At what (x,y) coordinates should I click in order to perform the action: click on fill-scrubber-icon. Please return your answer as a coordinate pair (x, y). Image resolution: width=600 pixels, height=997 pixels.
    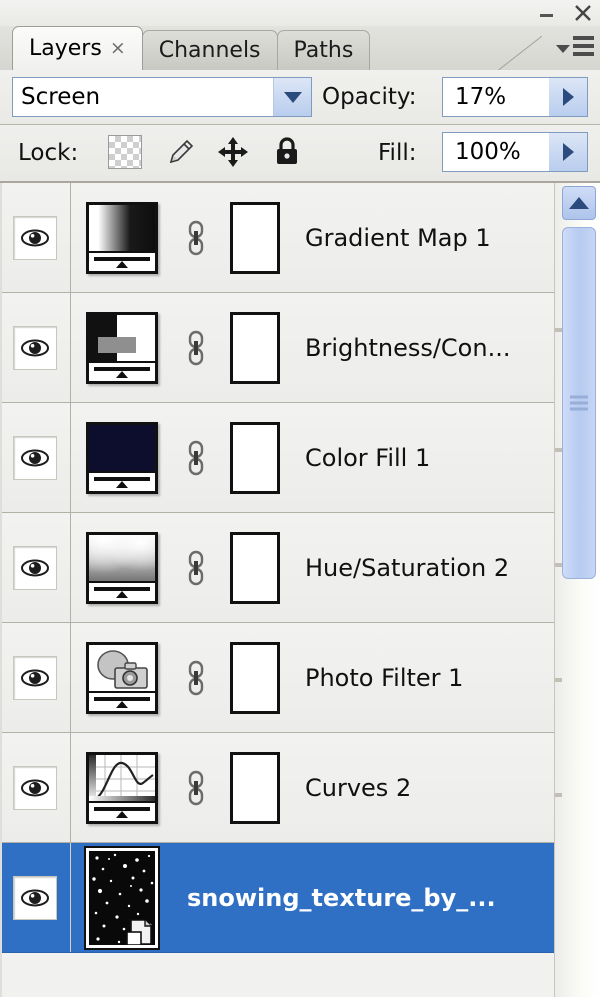
    Looking at the image, I should click on (568, 152).